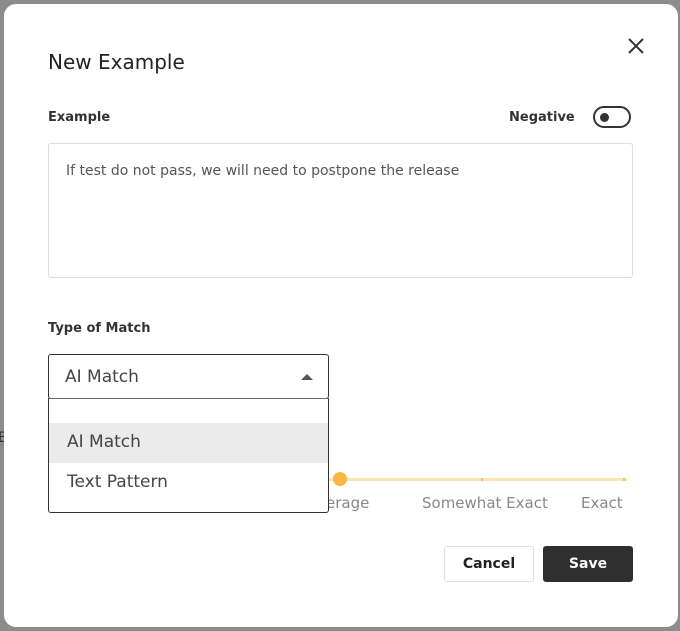  I want to click on cancel-button: Cancel, so click(489, 564).